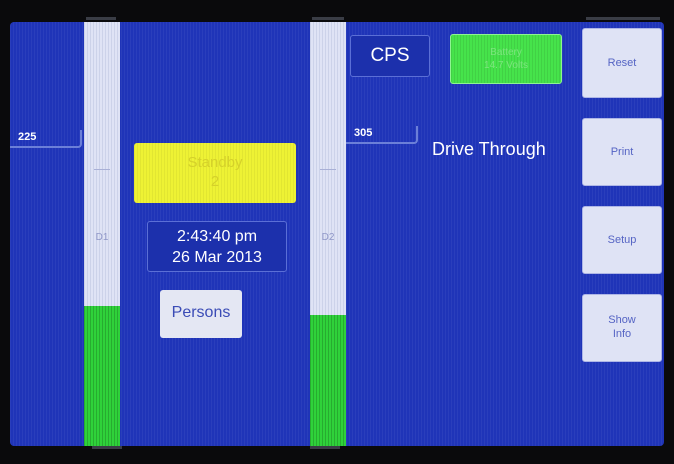 Image resolution: width=674 pixels, height=464 pixels. Describe the element at coordinates (201, 314) in the screenshot. I see `persons-button: Persons` at that location.